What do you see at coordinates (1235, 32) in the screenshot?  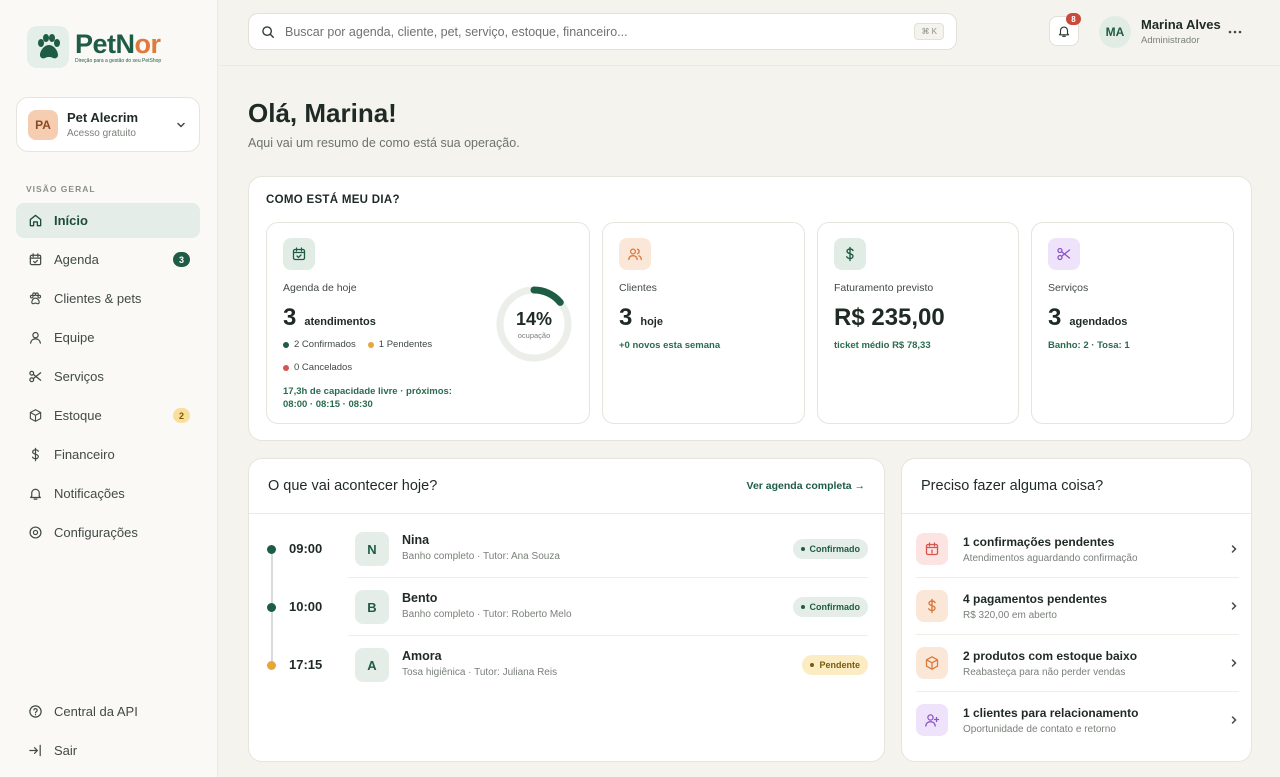 I see `more-options-icon` at bounding box center [1235, 32].